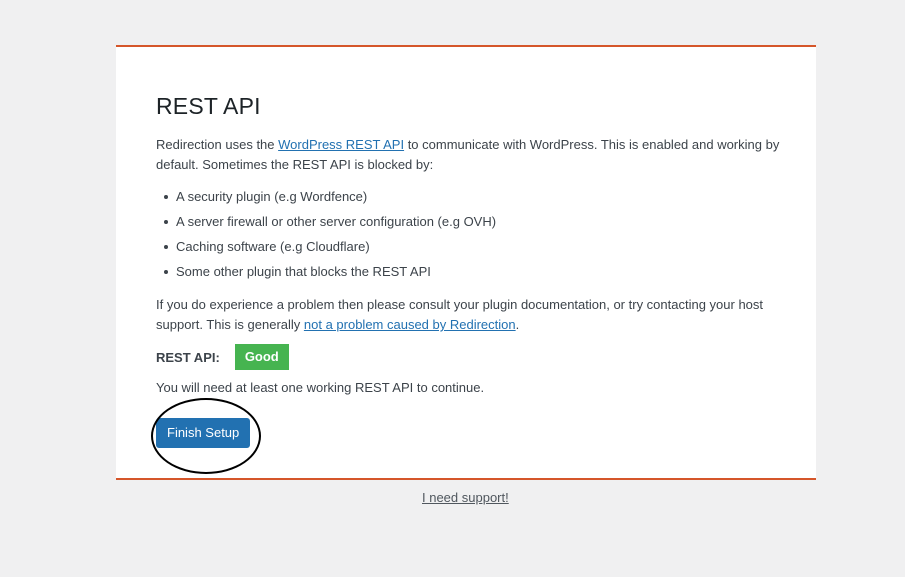  Describe the element at coordinates (273, 246) in the screenshot. I see `list-item-text: Caching software (e.g Cloudflare)` at that location.